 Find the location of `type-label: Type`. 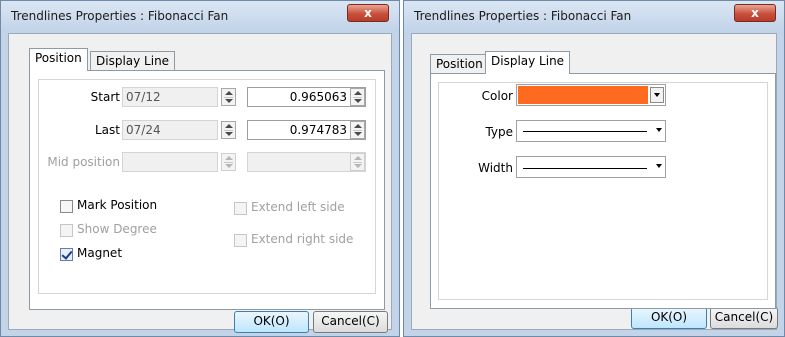

type-label: Type is located at coordinates (499, 132).